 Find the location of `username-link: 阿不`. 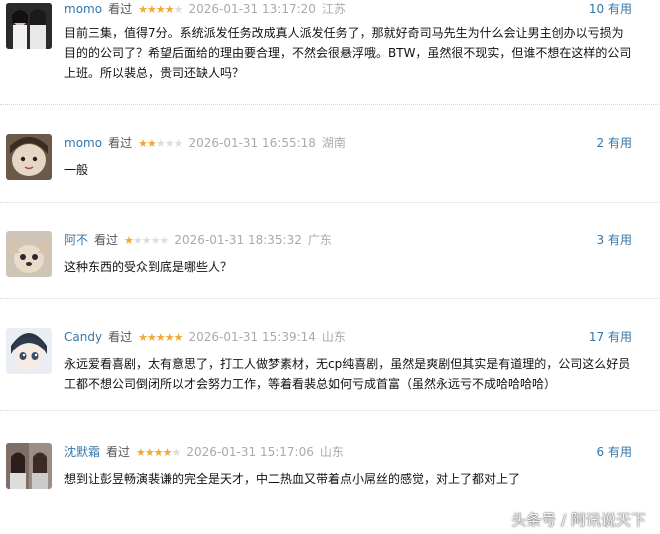

username-link: 阿不 is located at coordinates (76, 240).